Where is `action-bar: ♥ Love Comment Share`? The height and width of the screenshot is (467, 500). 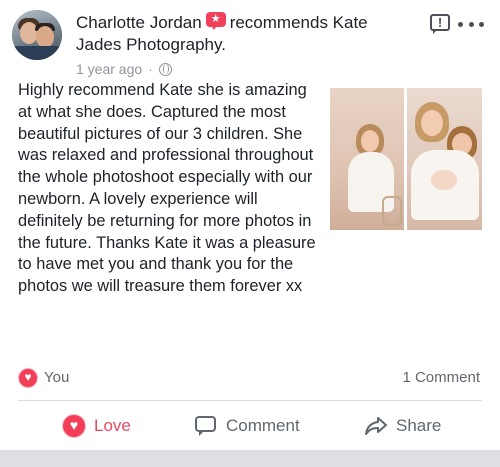 action-bar: ♥ Love Comment Share is located at coordinates (250, 426).